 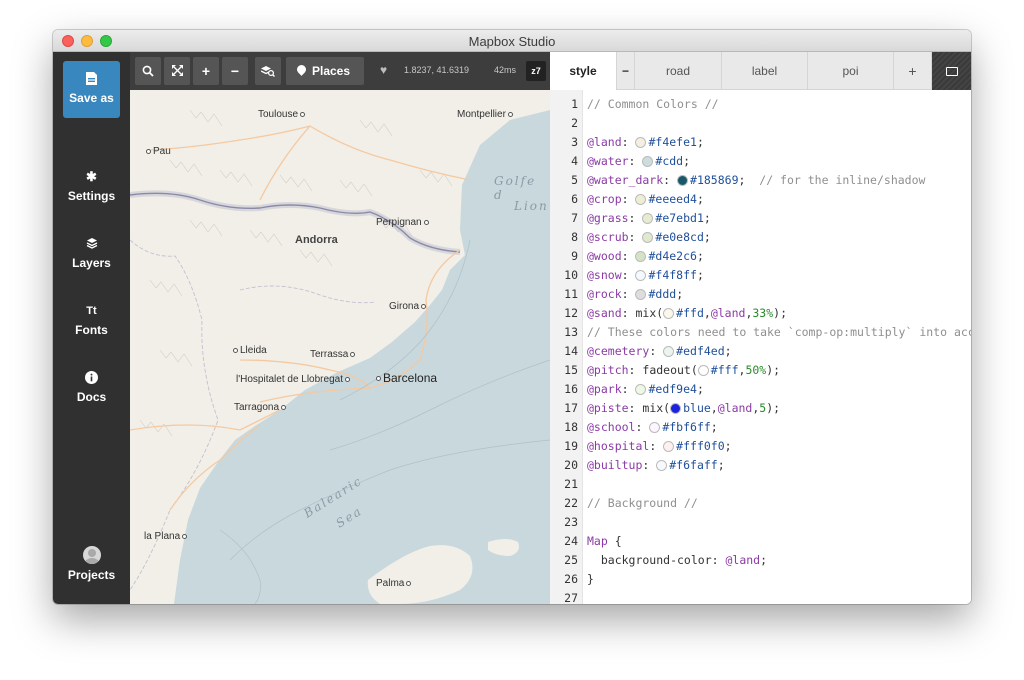 I want to click on code-line: 18 @school: #fbf6ff;, so click(x=760, y=427).